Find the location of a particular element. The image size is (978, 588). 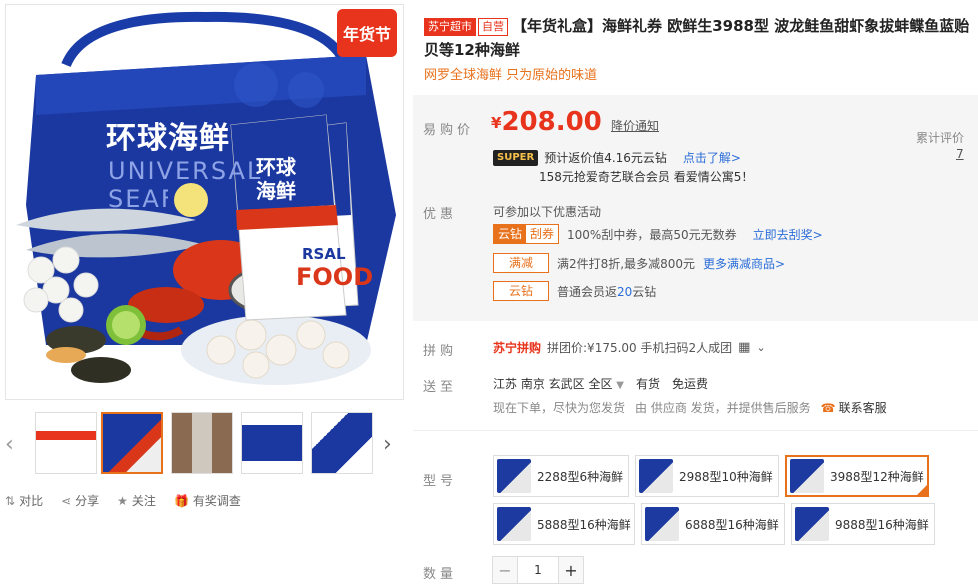

diamond-offer-row: 云钻 普通会员返20云钻 is located at coordinates (574, 291).